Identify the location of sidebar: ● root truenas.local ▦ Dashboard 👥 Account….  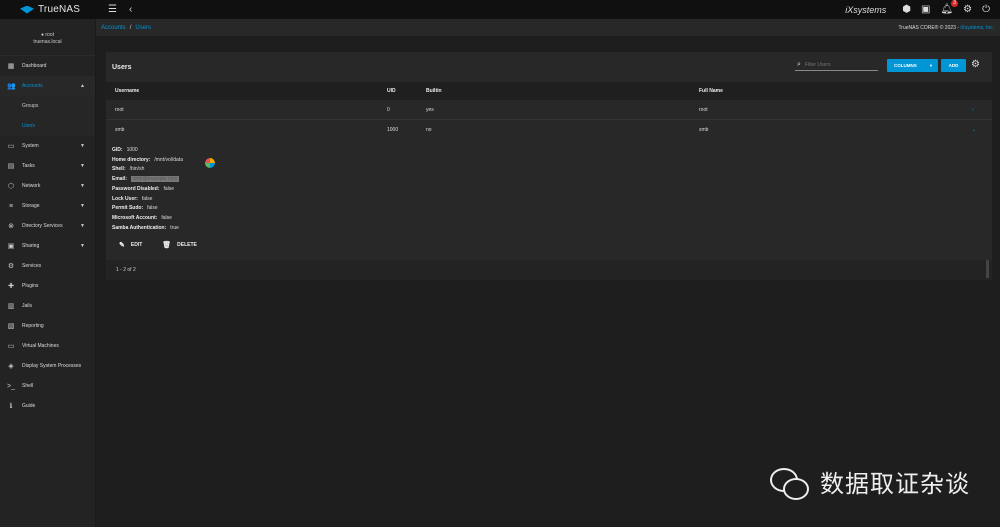
(48, 273).